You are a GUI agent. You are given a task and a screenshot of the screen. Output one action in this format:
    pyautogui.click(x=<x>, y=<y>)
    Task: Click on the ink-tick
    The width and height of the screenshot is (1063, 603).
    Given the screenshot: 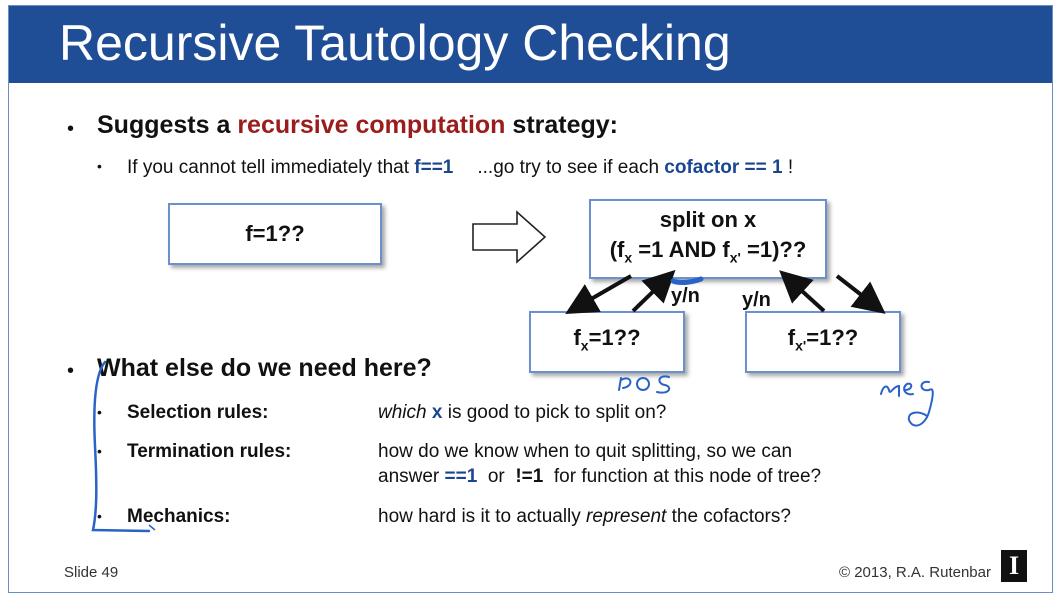 What is the action you would take?
    pyautogui.click(x=152, y=527)
    